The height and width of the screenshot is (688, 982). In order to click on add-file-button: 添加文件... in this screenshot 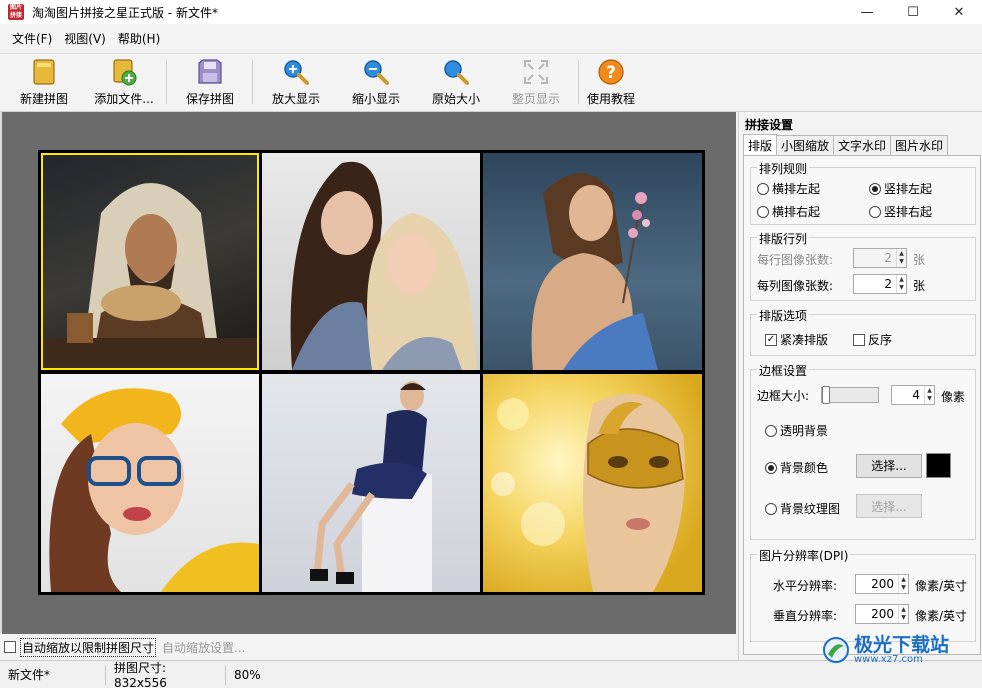, I will do `click(124, 84)`.